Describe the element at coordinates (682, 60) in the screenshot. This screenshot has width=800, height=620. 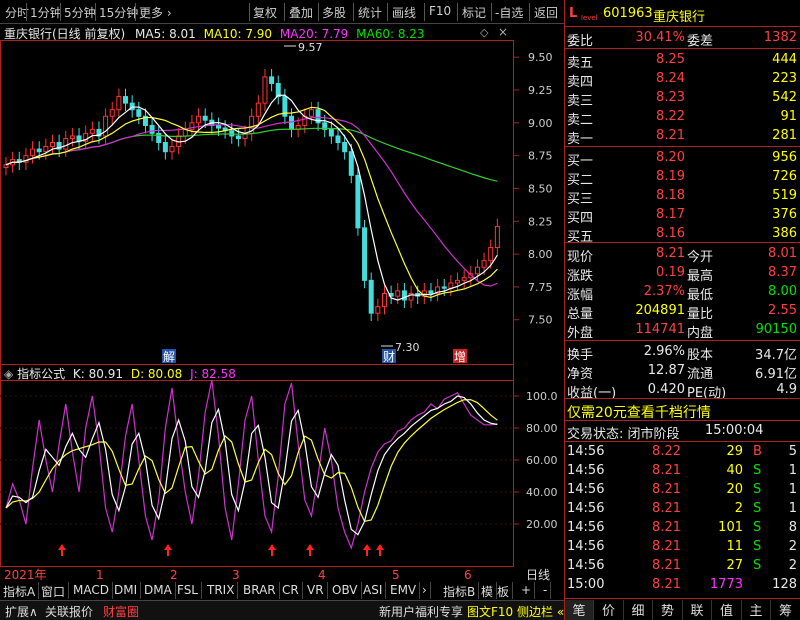
I see `sell-level-row: 卖五 8.25 444` at that location.